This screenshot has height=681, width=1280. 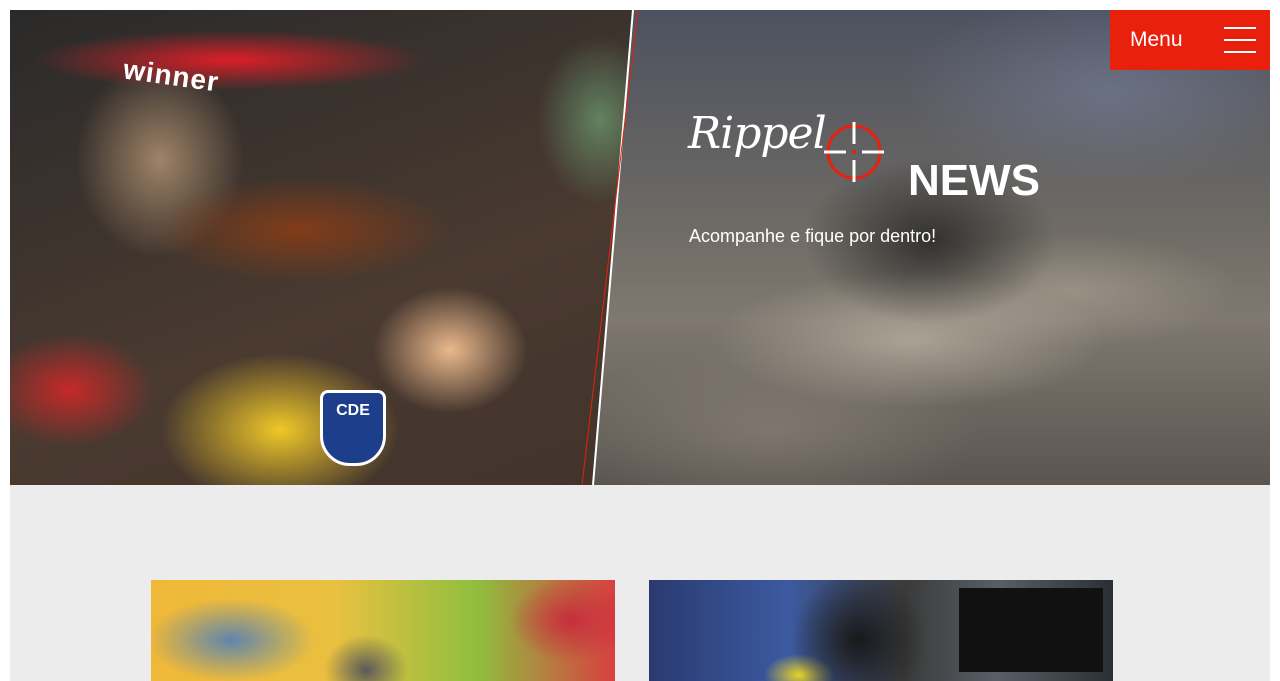 What do you see at coordinates (854, 152) in the screenshot?
I see `crosshair-icon` at bounding box center [854, 152].